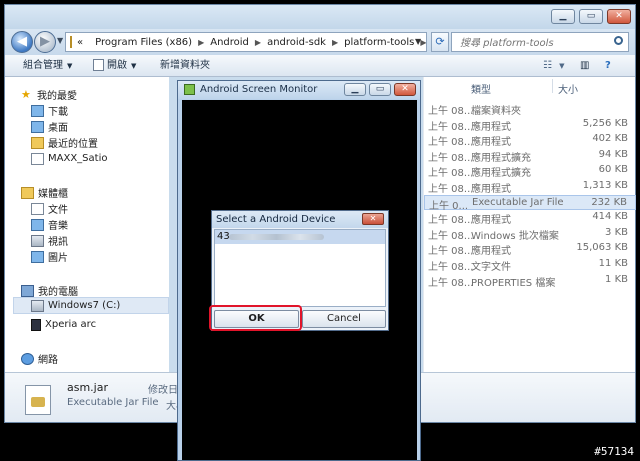  I want to click on android-app-icon, so click(189, 89).